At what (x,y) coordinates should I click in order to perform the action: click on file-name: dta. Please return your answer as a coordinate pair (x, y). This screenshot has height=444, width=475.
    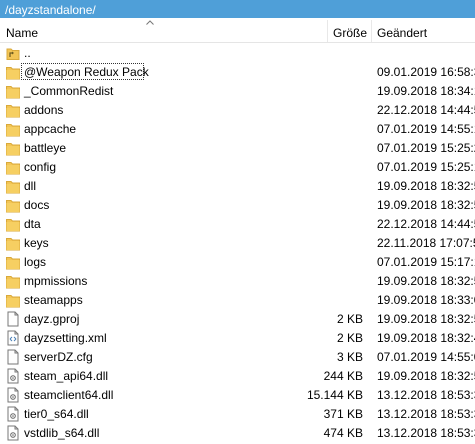
    Looking at the image, I should click on (32, 224).